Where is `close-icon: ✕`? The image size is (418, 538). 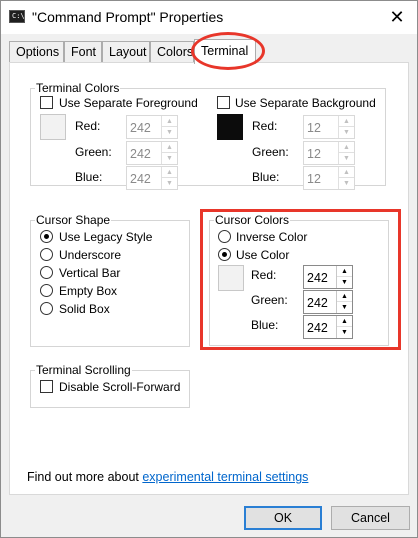
close-icon: ✕ is located at coordinates (397, 17).